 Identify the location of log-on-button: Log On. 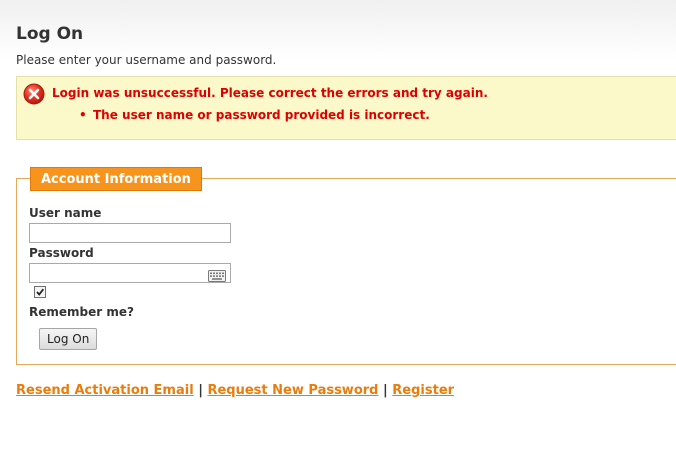
(68, 339).